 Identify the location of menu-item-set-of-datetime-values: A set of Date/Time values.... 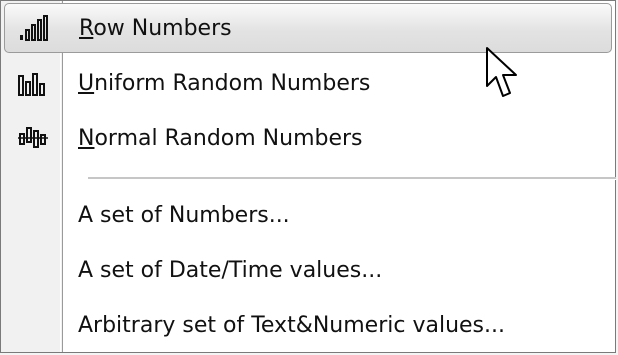
(308, 270).